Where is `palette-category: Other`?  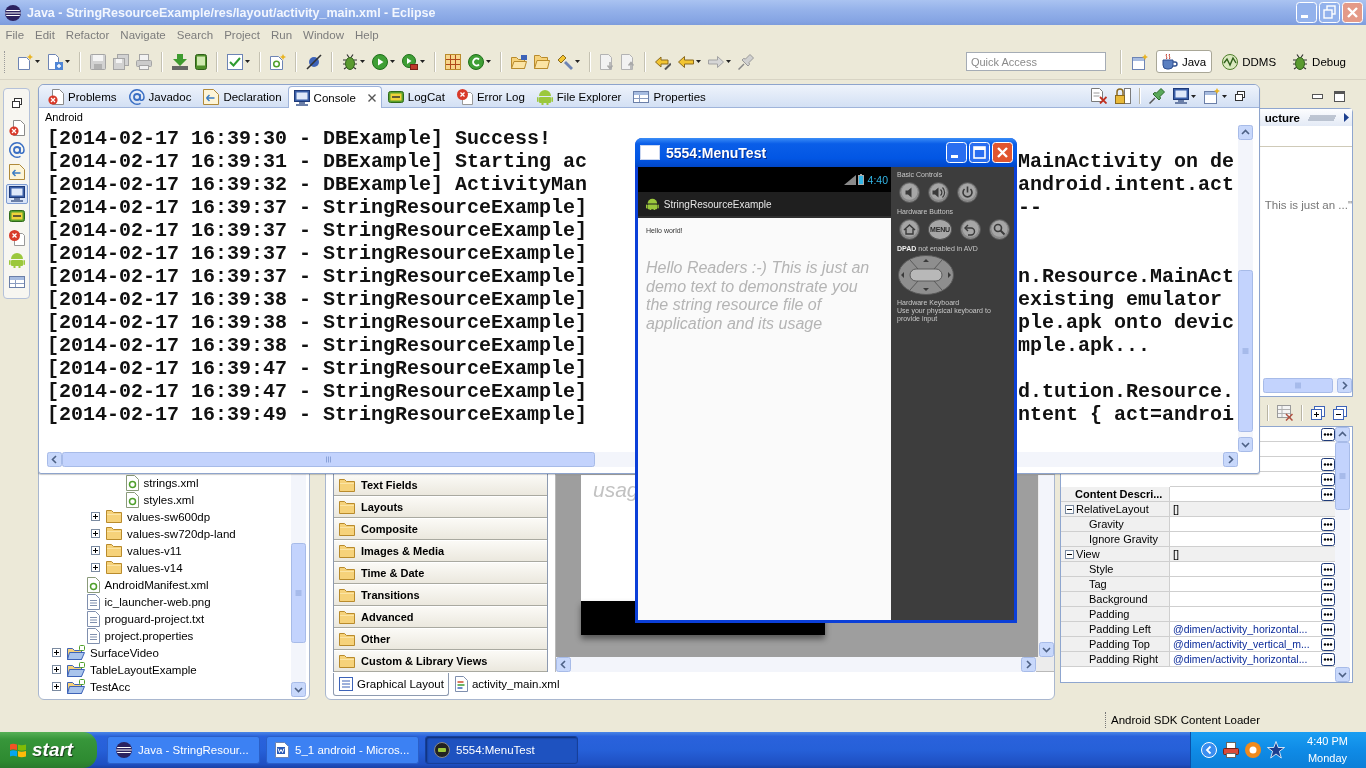 palette-category: Other is located at coordinates (440, 639).